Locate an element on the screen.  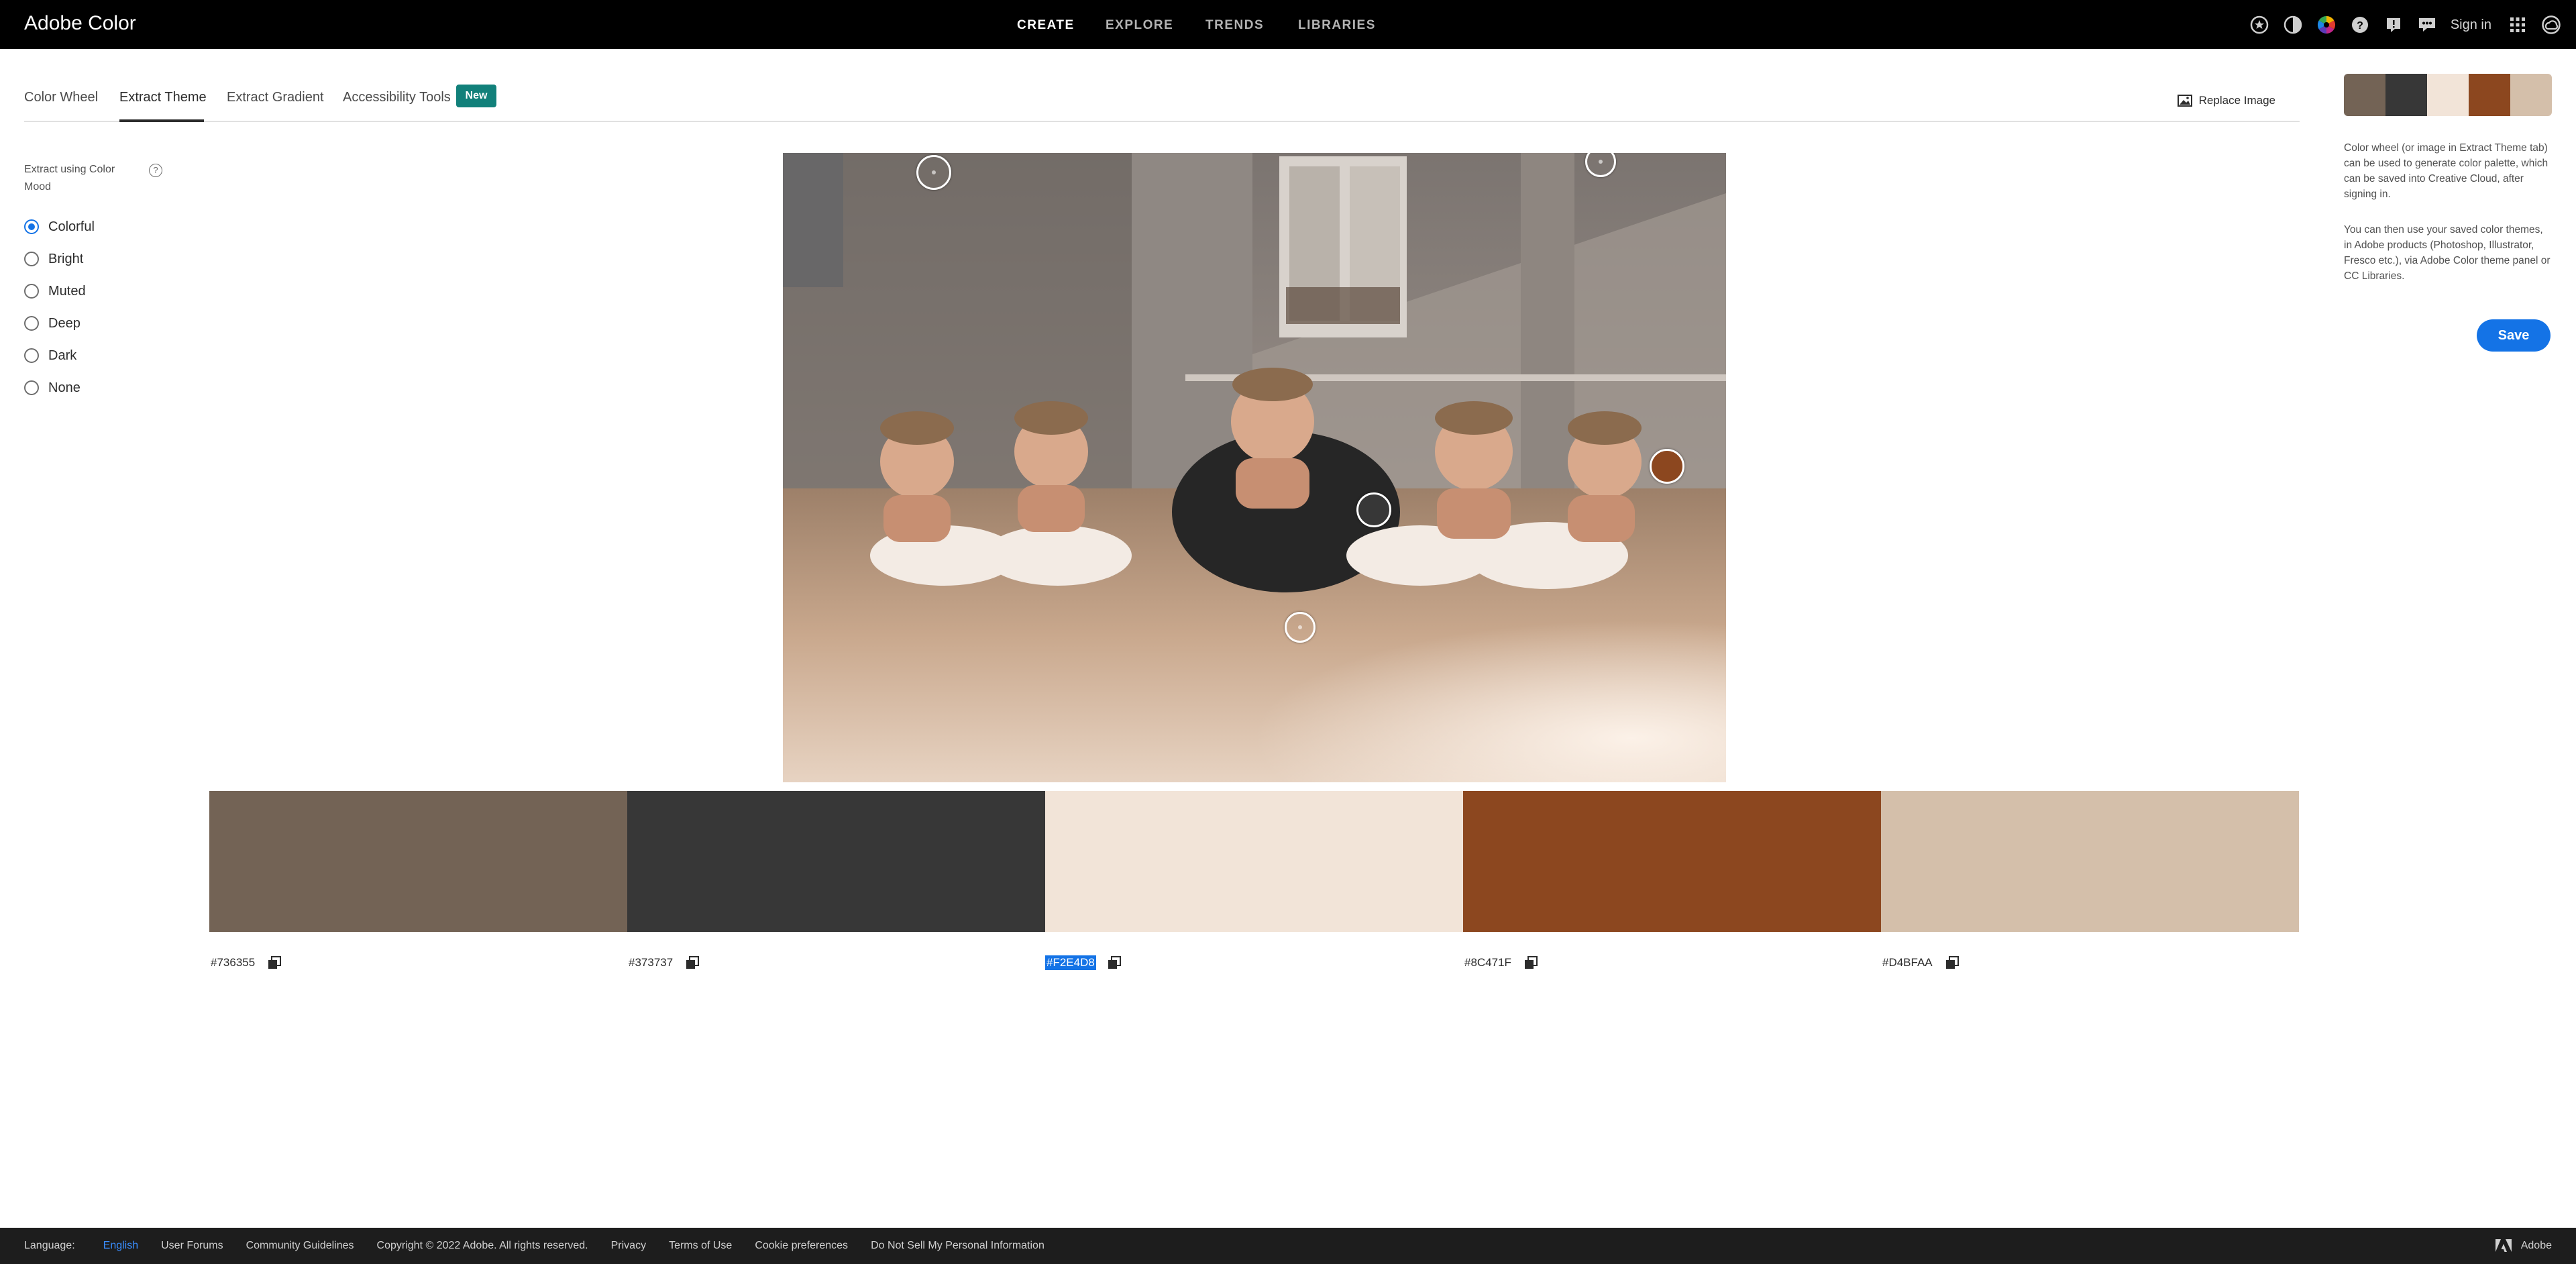
footer-link-do-not-sell: Do Not Sell My Personal Information is located at coordinates (957, 1246).